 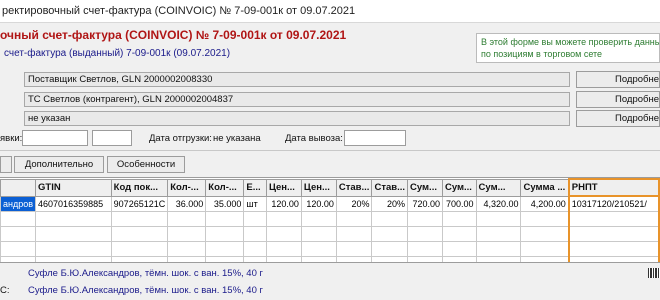 What do you see at coordinates (618, 79) in the screenshot?
I see `supplier-details-button: Подробне` at bounding box center [618, 79].